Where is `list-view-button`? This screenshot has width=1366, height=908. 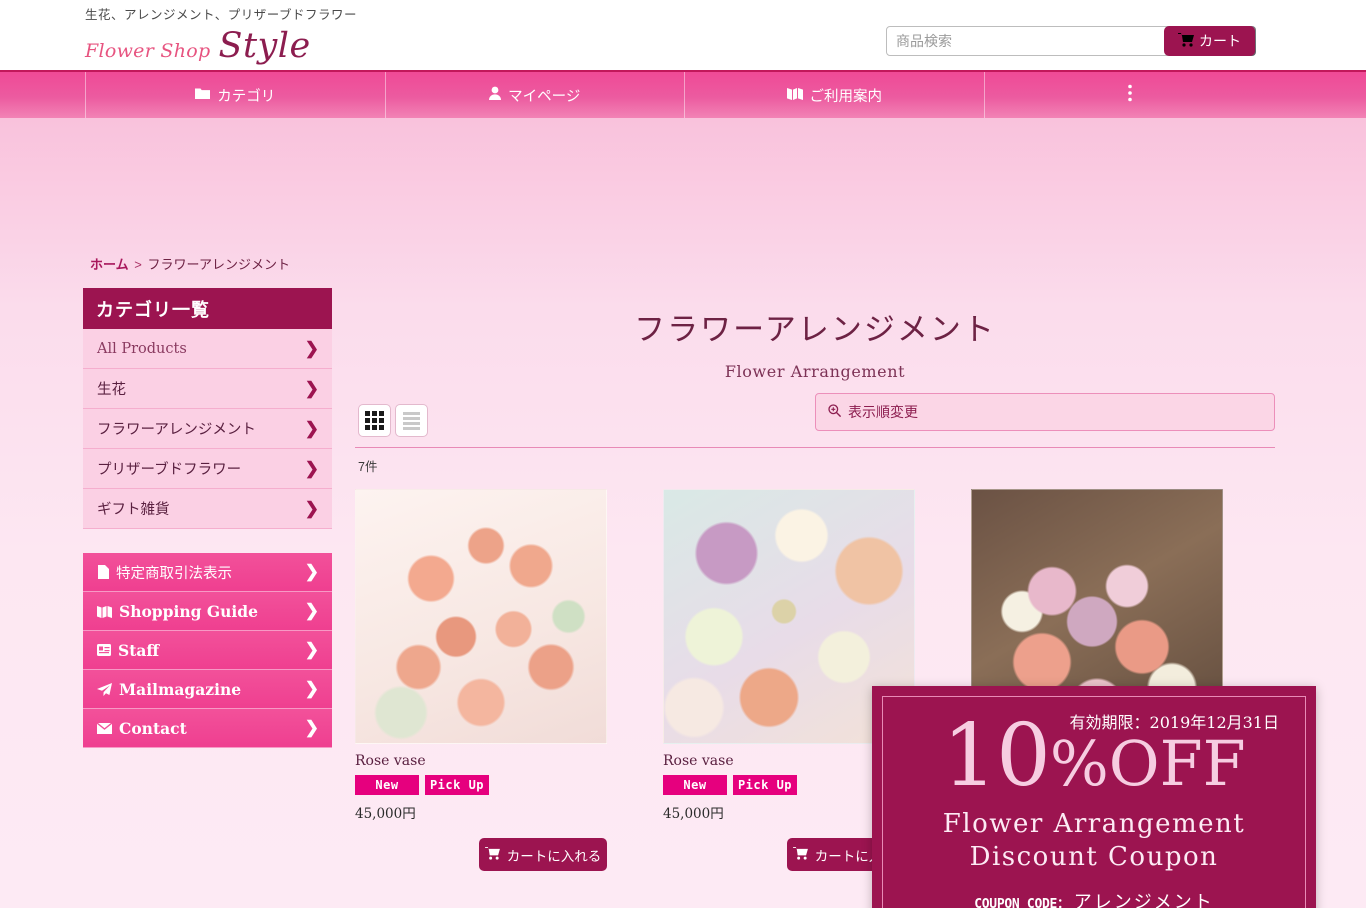 list-view-button is located at coordinates (411, 420).